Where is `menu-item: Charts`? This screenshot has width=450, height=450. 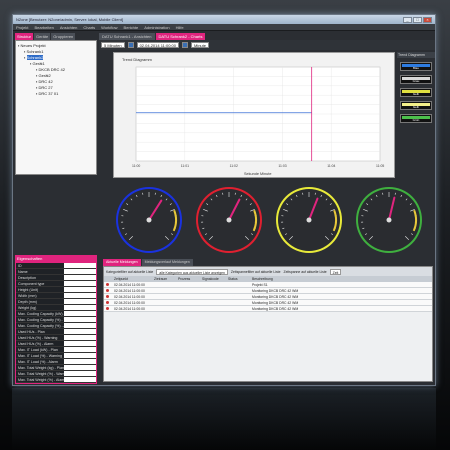 menu-item: Charts is located at coordinates (89, 27).